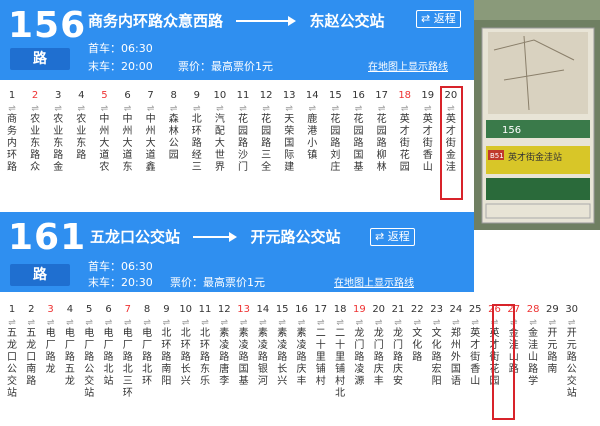 The image size is (600, 426). What do you see at coordinates (282, 357) in the screenshot?
I see `stop-name: 素凌路长兴` at bounding box center [282, 357].